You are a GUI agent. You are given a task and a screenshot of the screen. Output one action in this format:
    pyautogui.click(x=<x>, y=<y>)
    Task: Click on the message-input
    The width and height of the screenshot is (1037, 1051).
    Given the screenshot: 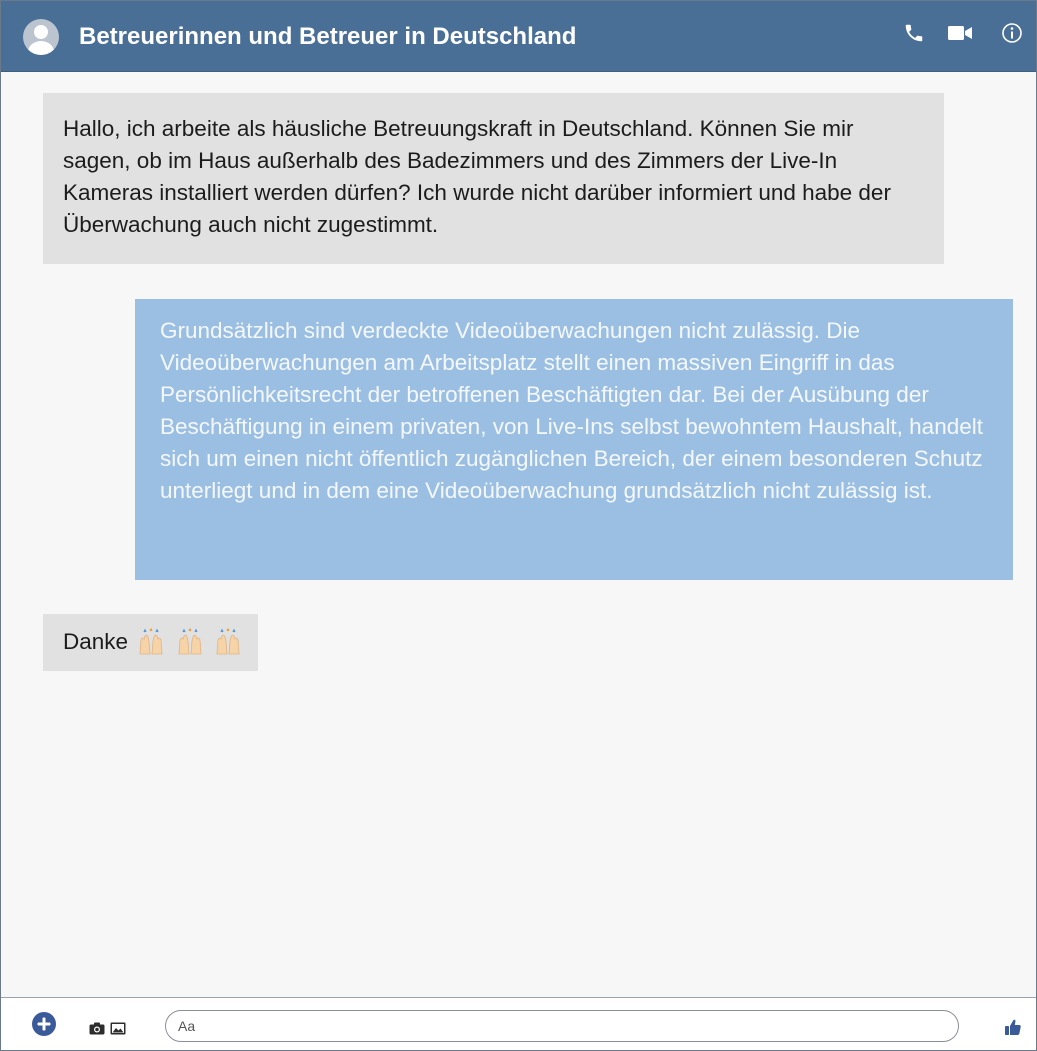 What is the action you would take?
    pyautogui.click(x=562, y=1026)
    